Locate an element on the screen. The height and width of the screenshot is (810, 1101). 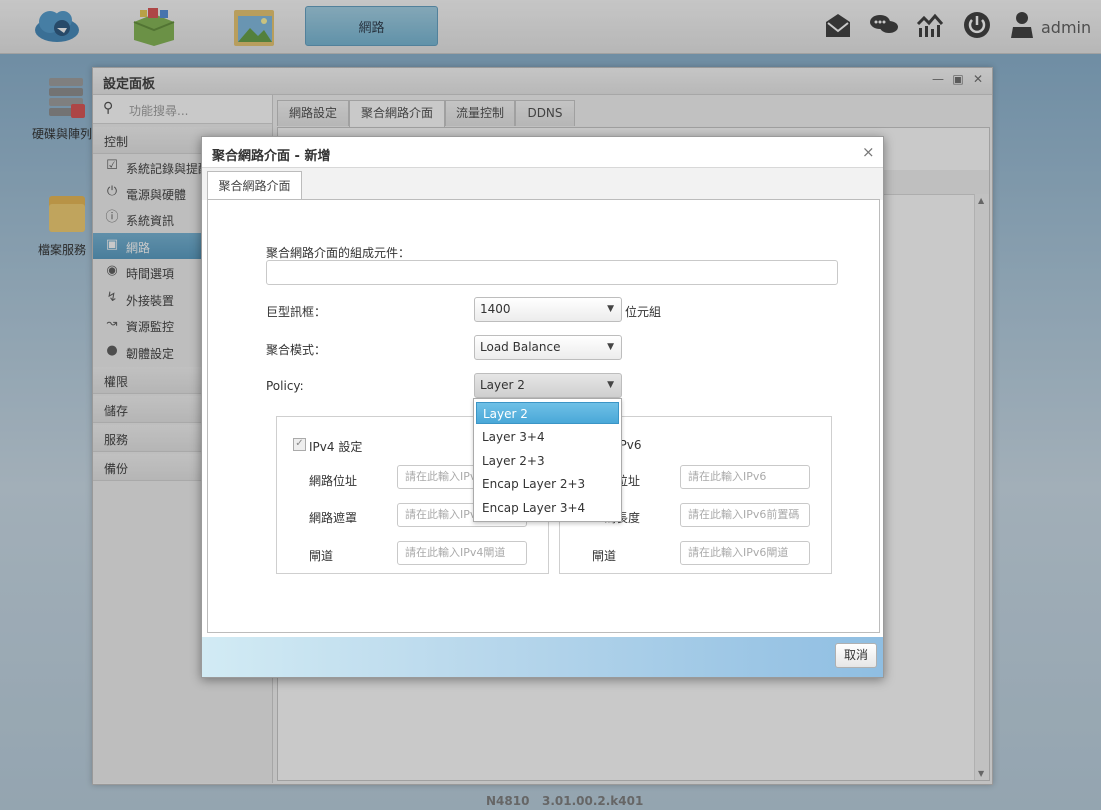
dialog-title: 聚合網路介面 - 新增 is located at coordinates (271, 156).